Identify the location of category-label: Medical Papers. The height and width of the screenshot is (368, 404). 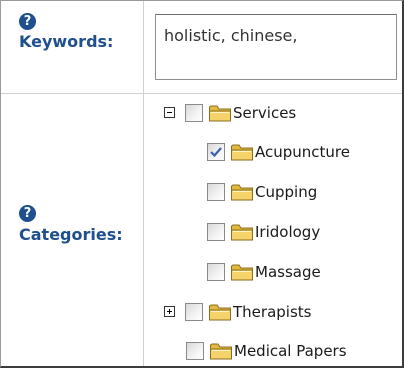
(290, 351).